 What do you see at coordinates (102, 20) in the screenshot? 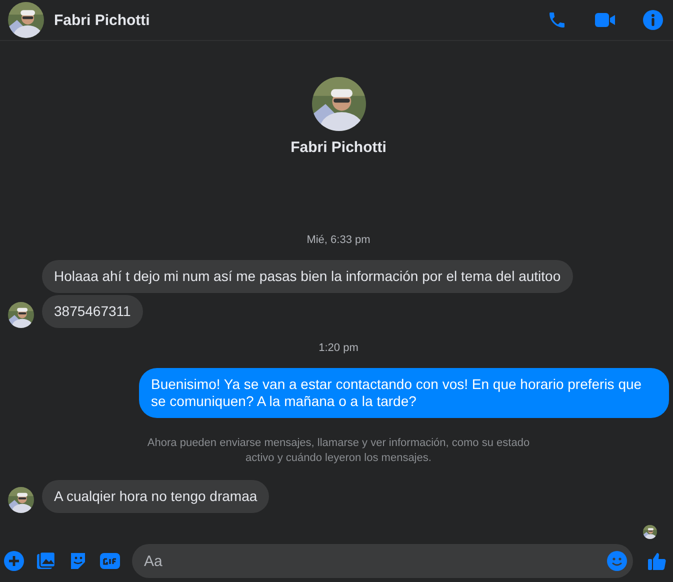
I see `contact-name: Fabri Pichotti` at bounding box center [102, 20].